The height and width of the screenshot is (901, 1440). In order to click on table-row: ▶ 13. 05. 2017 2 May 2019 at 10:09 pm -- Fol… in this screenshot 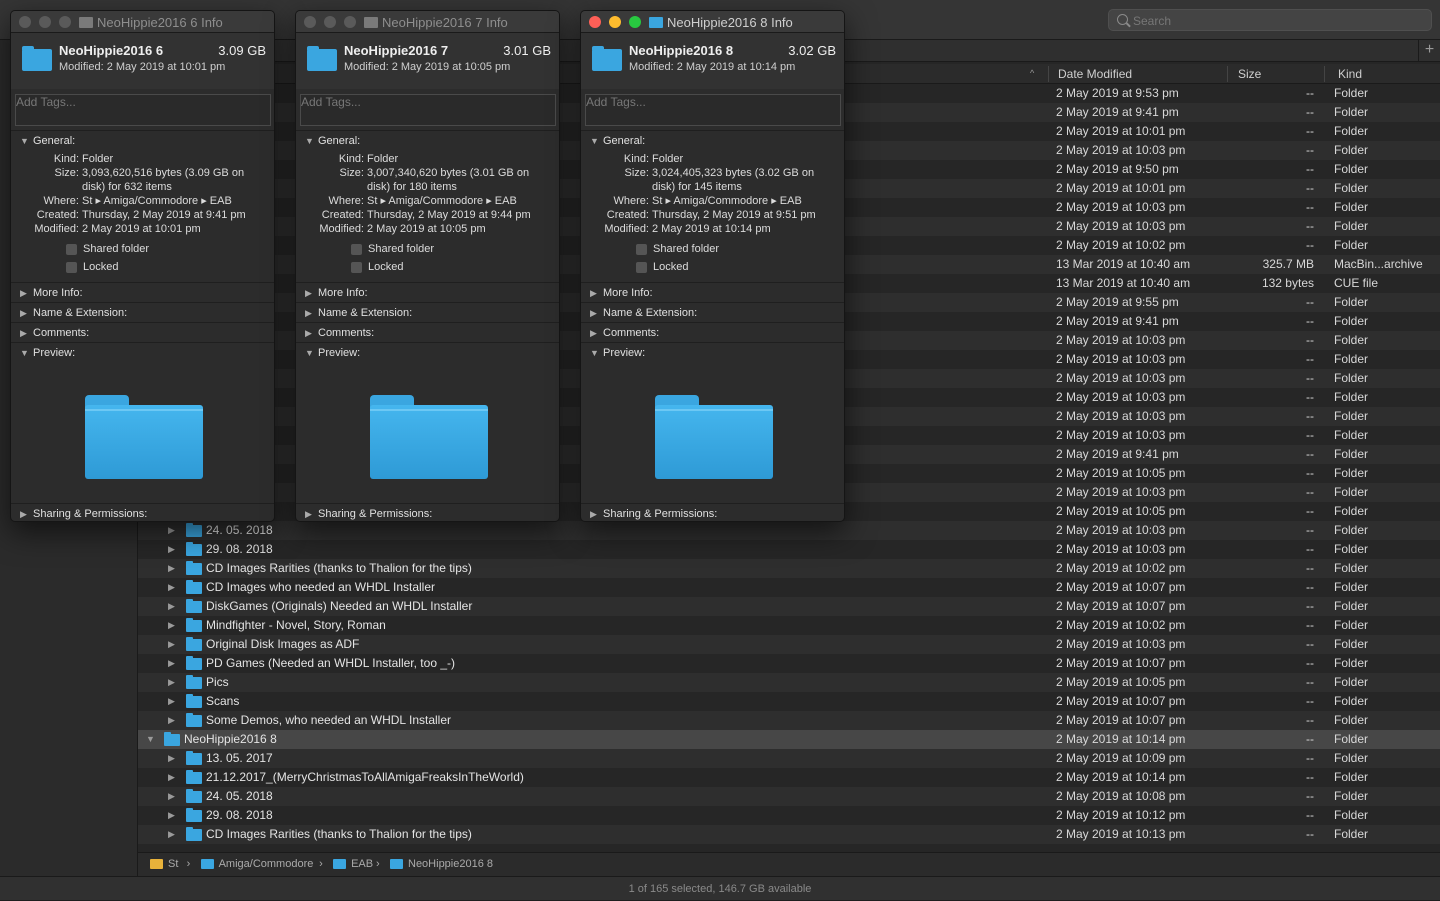, I will do `click(789, 758)`.